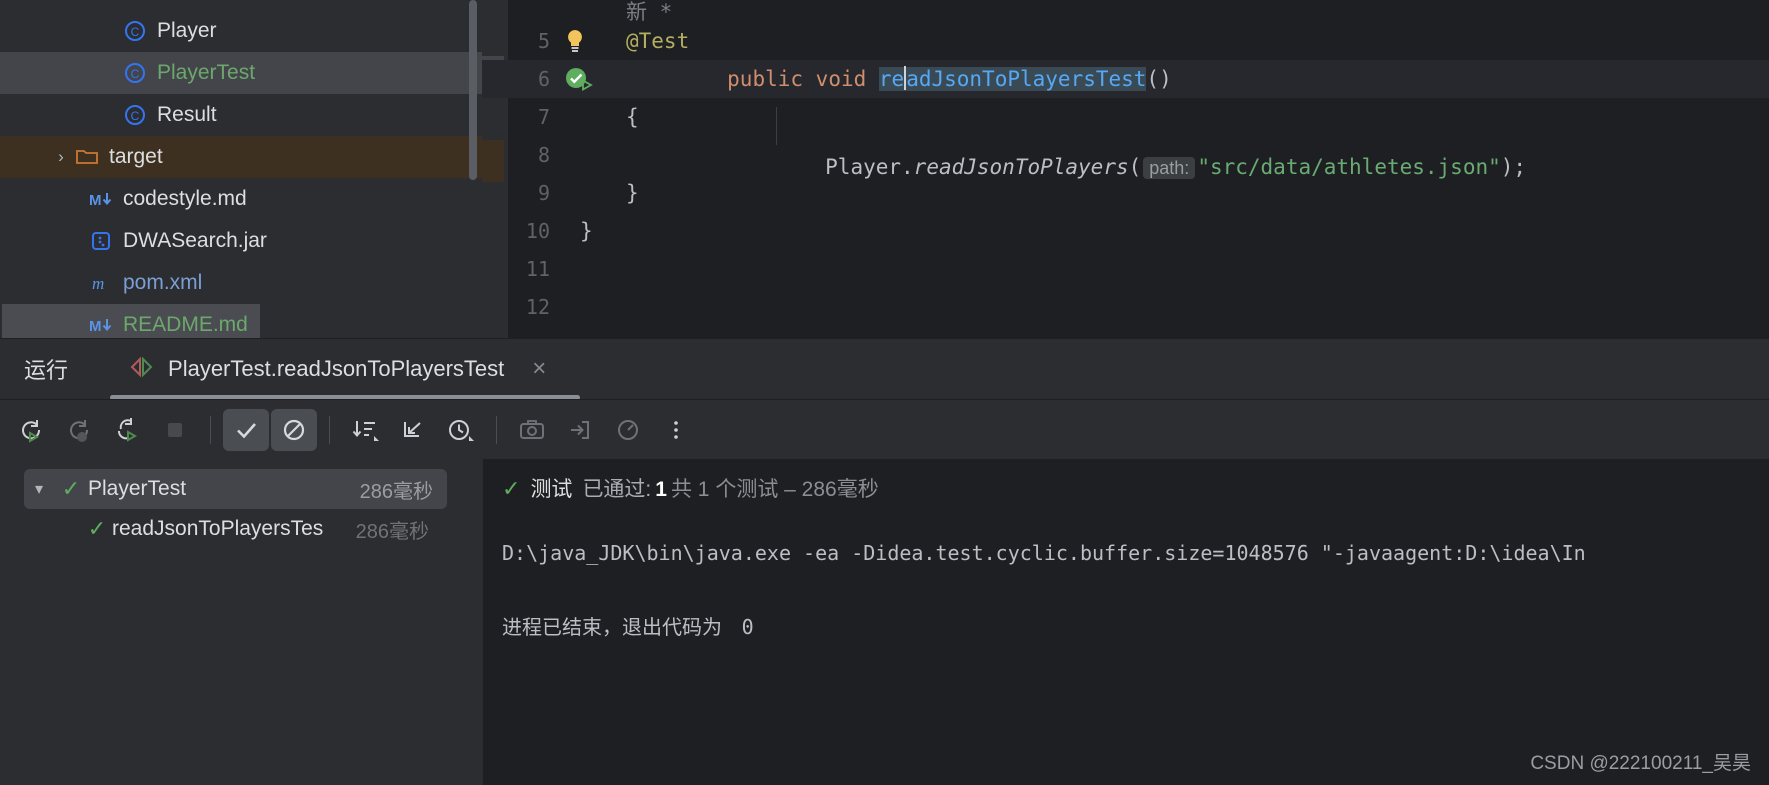 This screenshot has height=785, width=1769. Describe the element at coordinates (185, 324) in the screenshot. I see `tree-item-label: README.md` at that location.